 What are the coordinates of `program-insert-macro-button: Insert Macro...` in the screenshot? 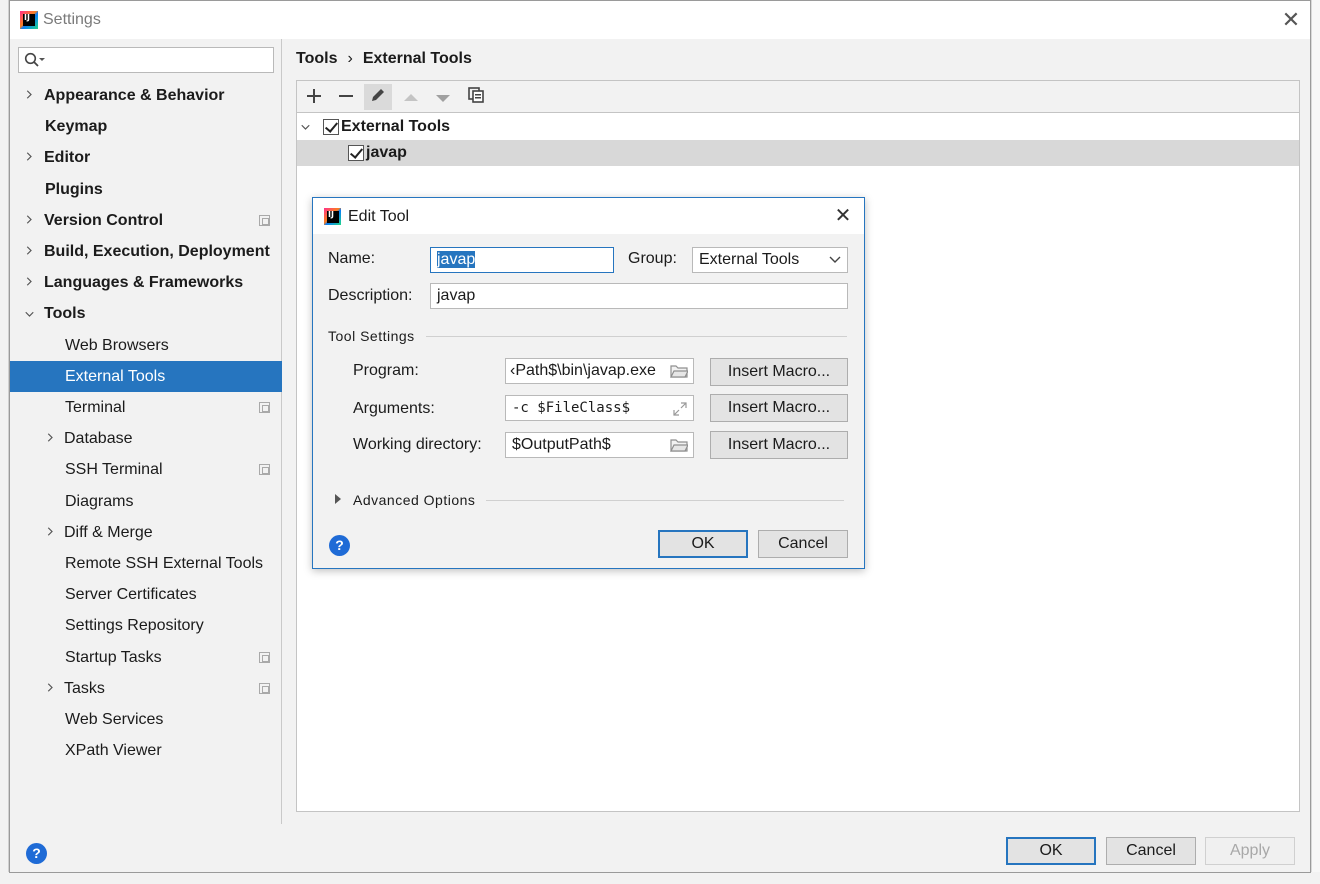 It's located at (779, 372).